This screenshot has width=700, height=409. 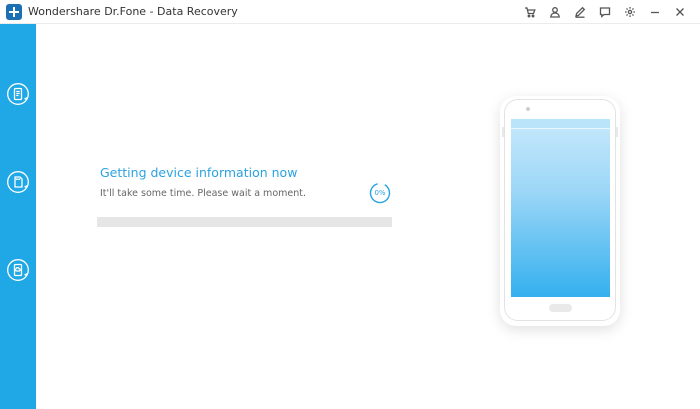 What do you see at coordinates (18, 216) in the screenshot?
I see `sidebar` at bounding box center [18, 216].